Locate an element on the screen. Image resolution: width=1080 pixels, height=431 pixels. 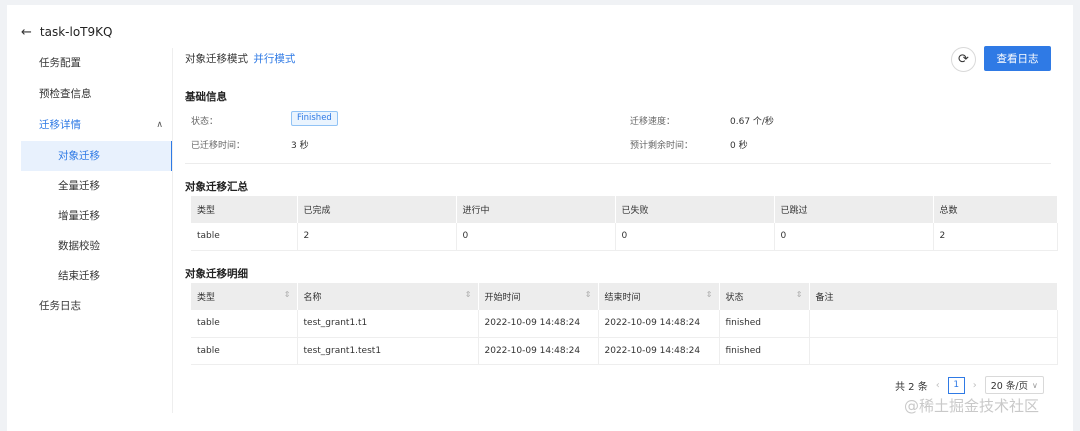
sidebar-subitem-object-migration: 对象迁移 is located at coordinates (97, 156).